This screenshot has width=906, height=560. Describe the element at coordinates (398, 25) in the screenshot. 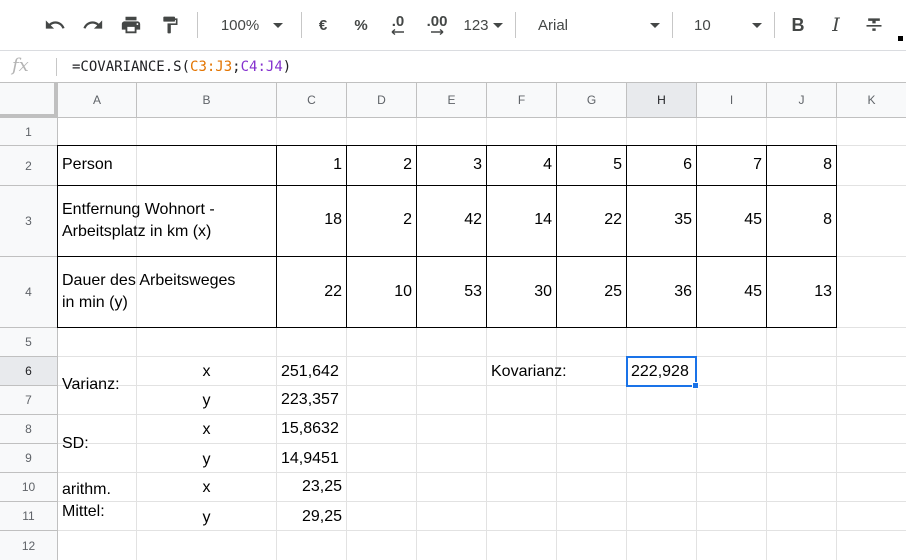

I see `decrease-decimal-button: .0` at that location.